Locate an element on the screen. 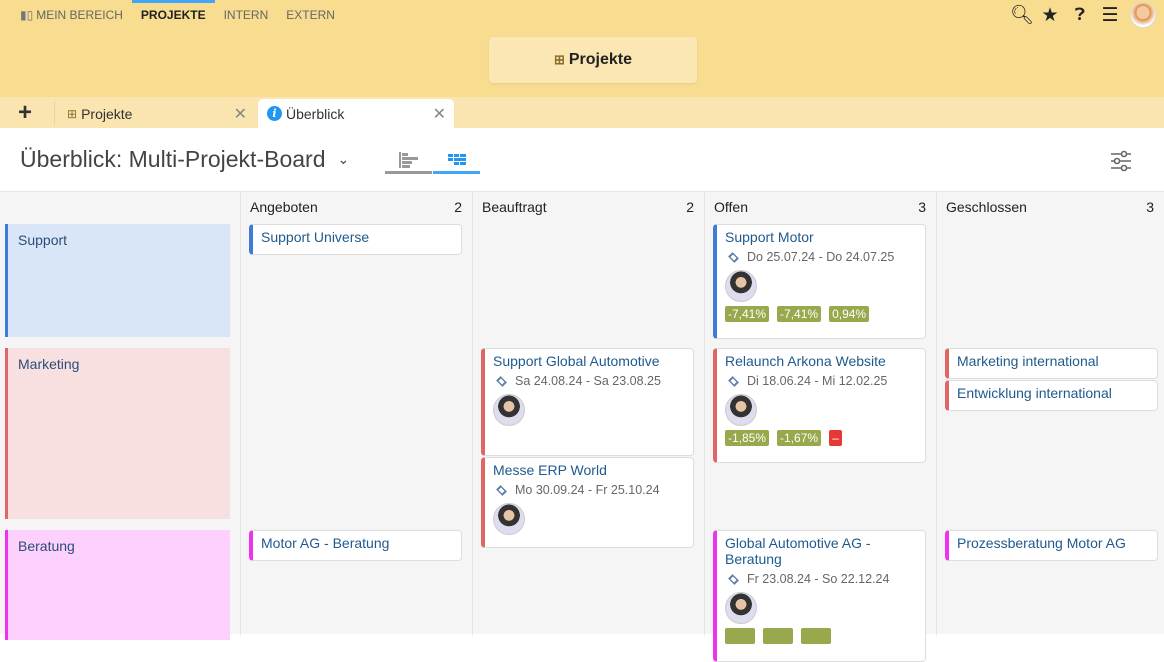 Image resolution: width=1164 pixels, height=662 pixels. card-title: Support Global Automotive is located at coordinates (589, 361).